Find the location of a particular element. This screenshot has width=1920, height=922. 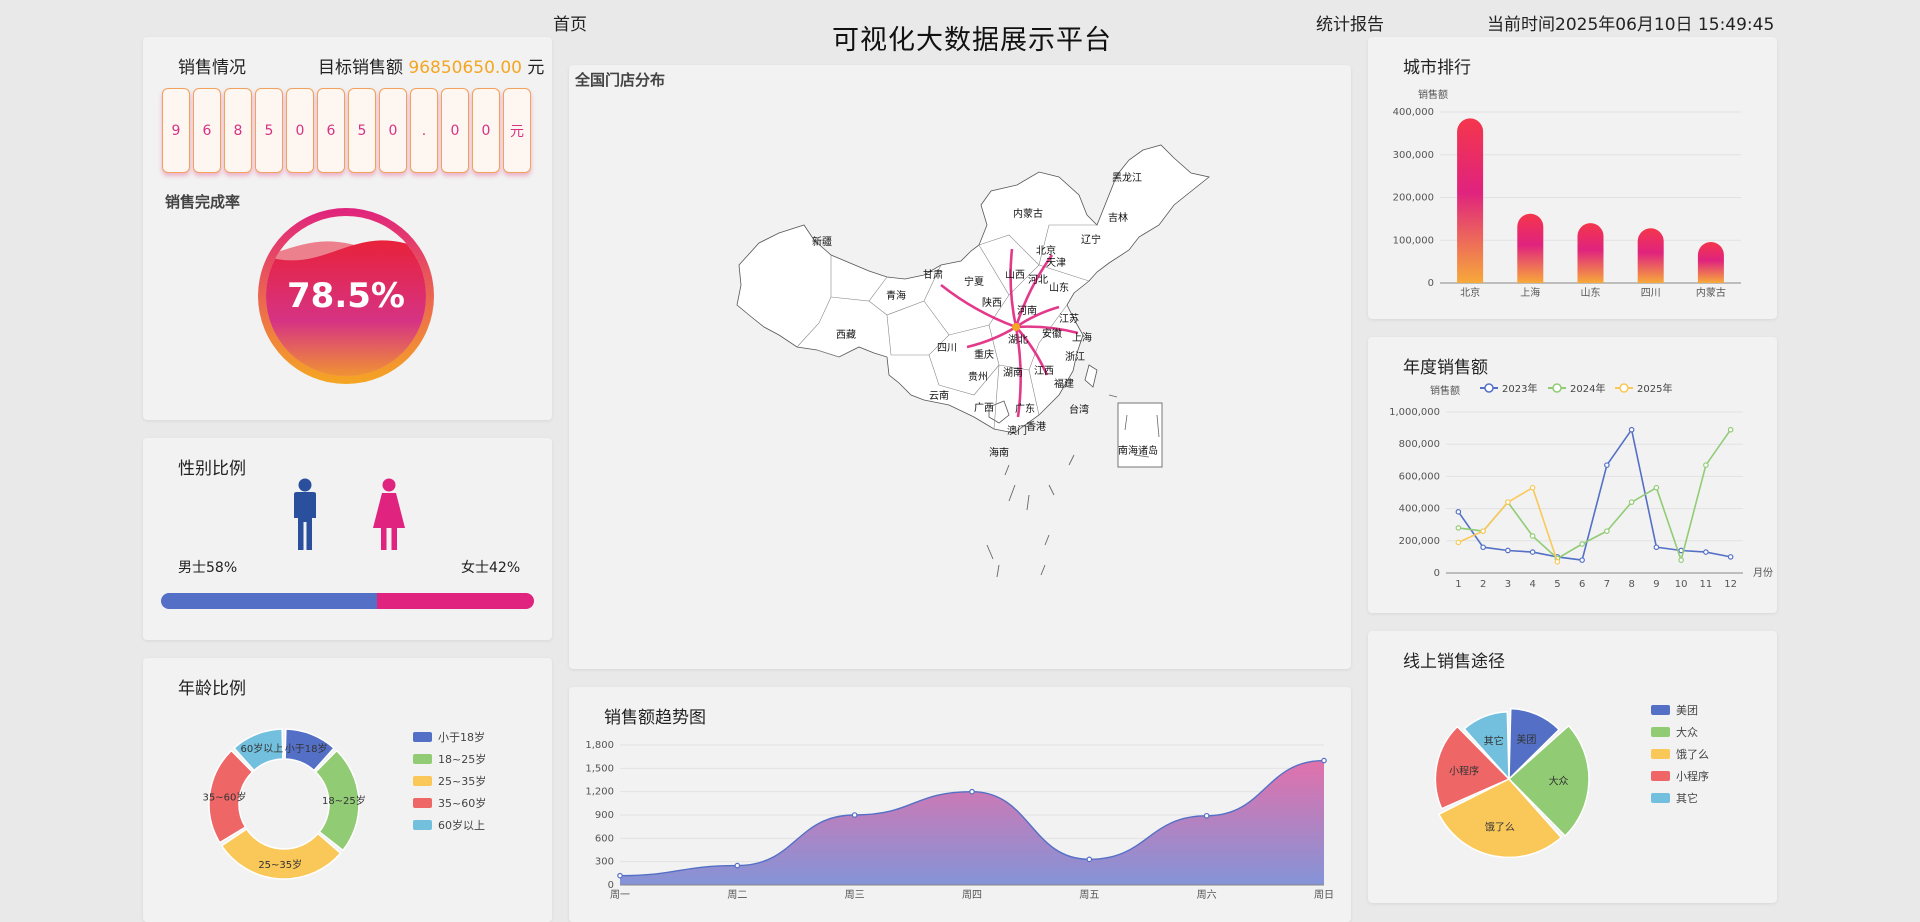

province-label: 河北 is located at coordinates (1038, 280).